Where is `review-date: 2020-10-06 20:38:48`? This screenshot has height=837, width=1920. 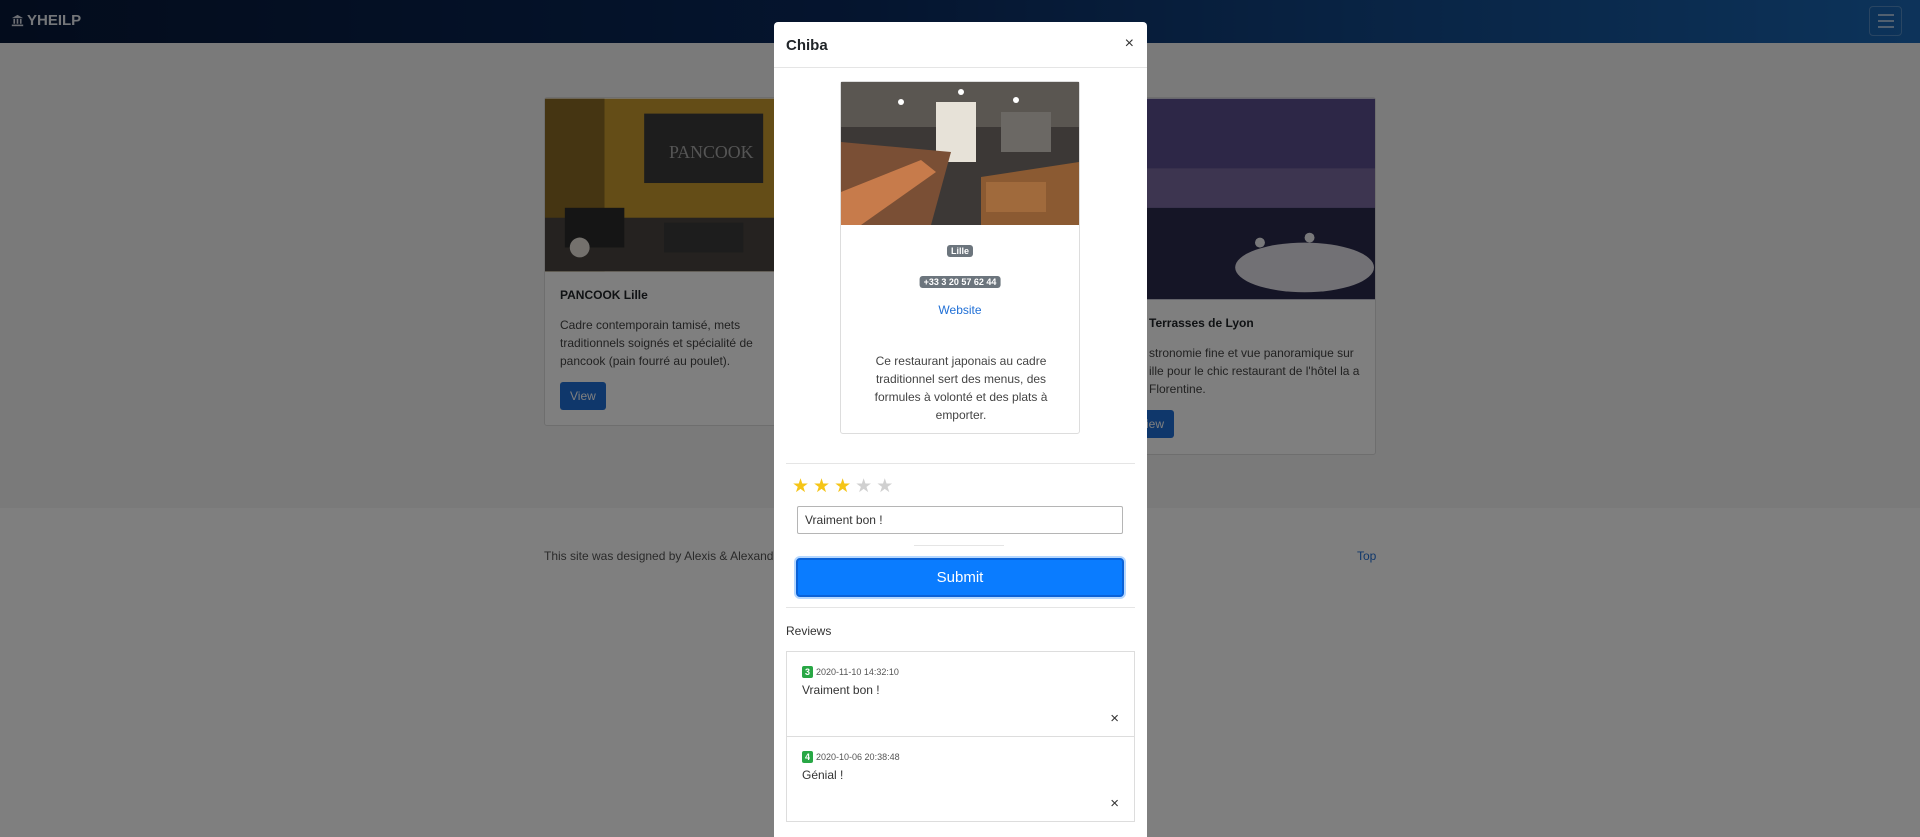
review-date: 2020-10-06 20:38:48 is located at coordinates (858, 757).